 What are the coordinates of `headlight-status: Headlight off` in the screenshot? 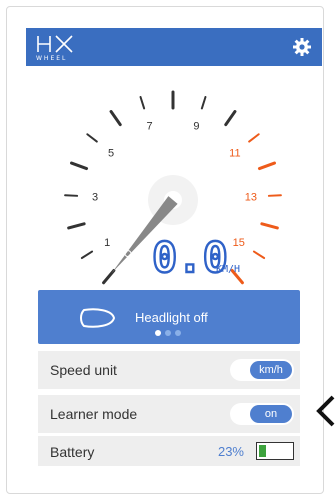 It's located at (171, 317).